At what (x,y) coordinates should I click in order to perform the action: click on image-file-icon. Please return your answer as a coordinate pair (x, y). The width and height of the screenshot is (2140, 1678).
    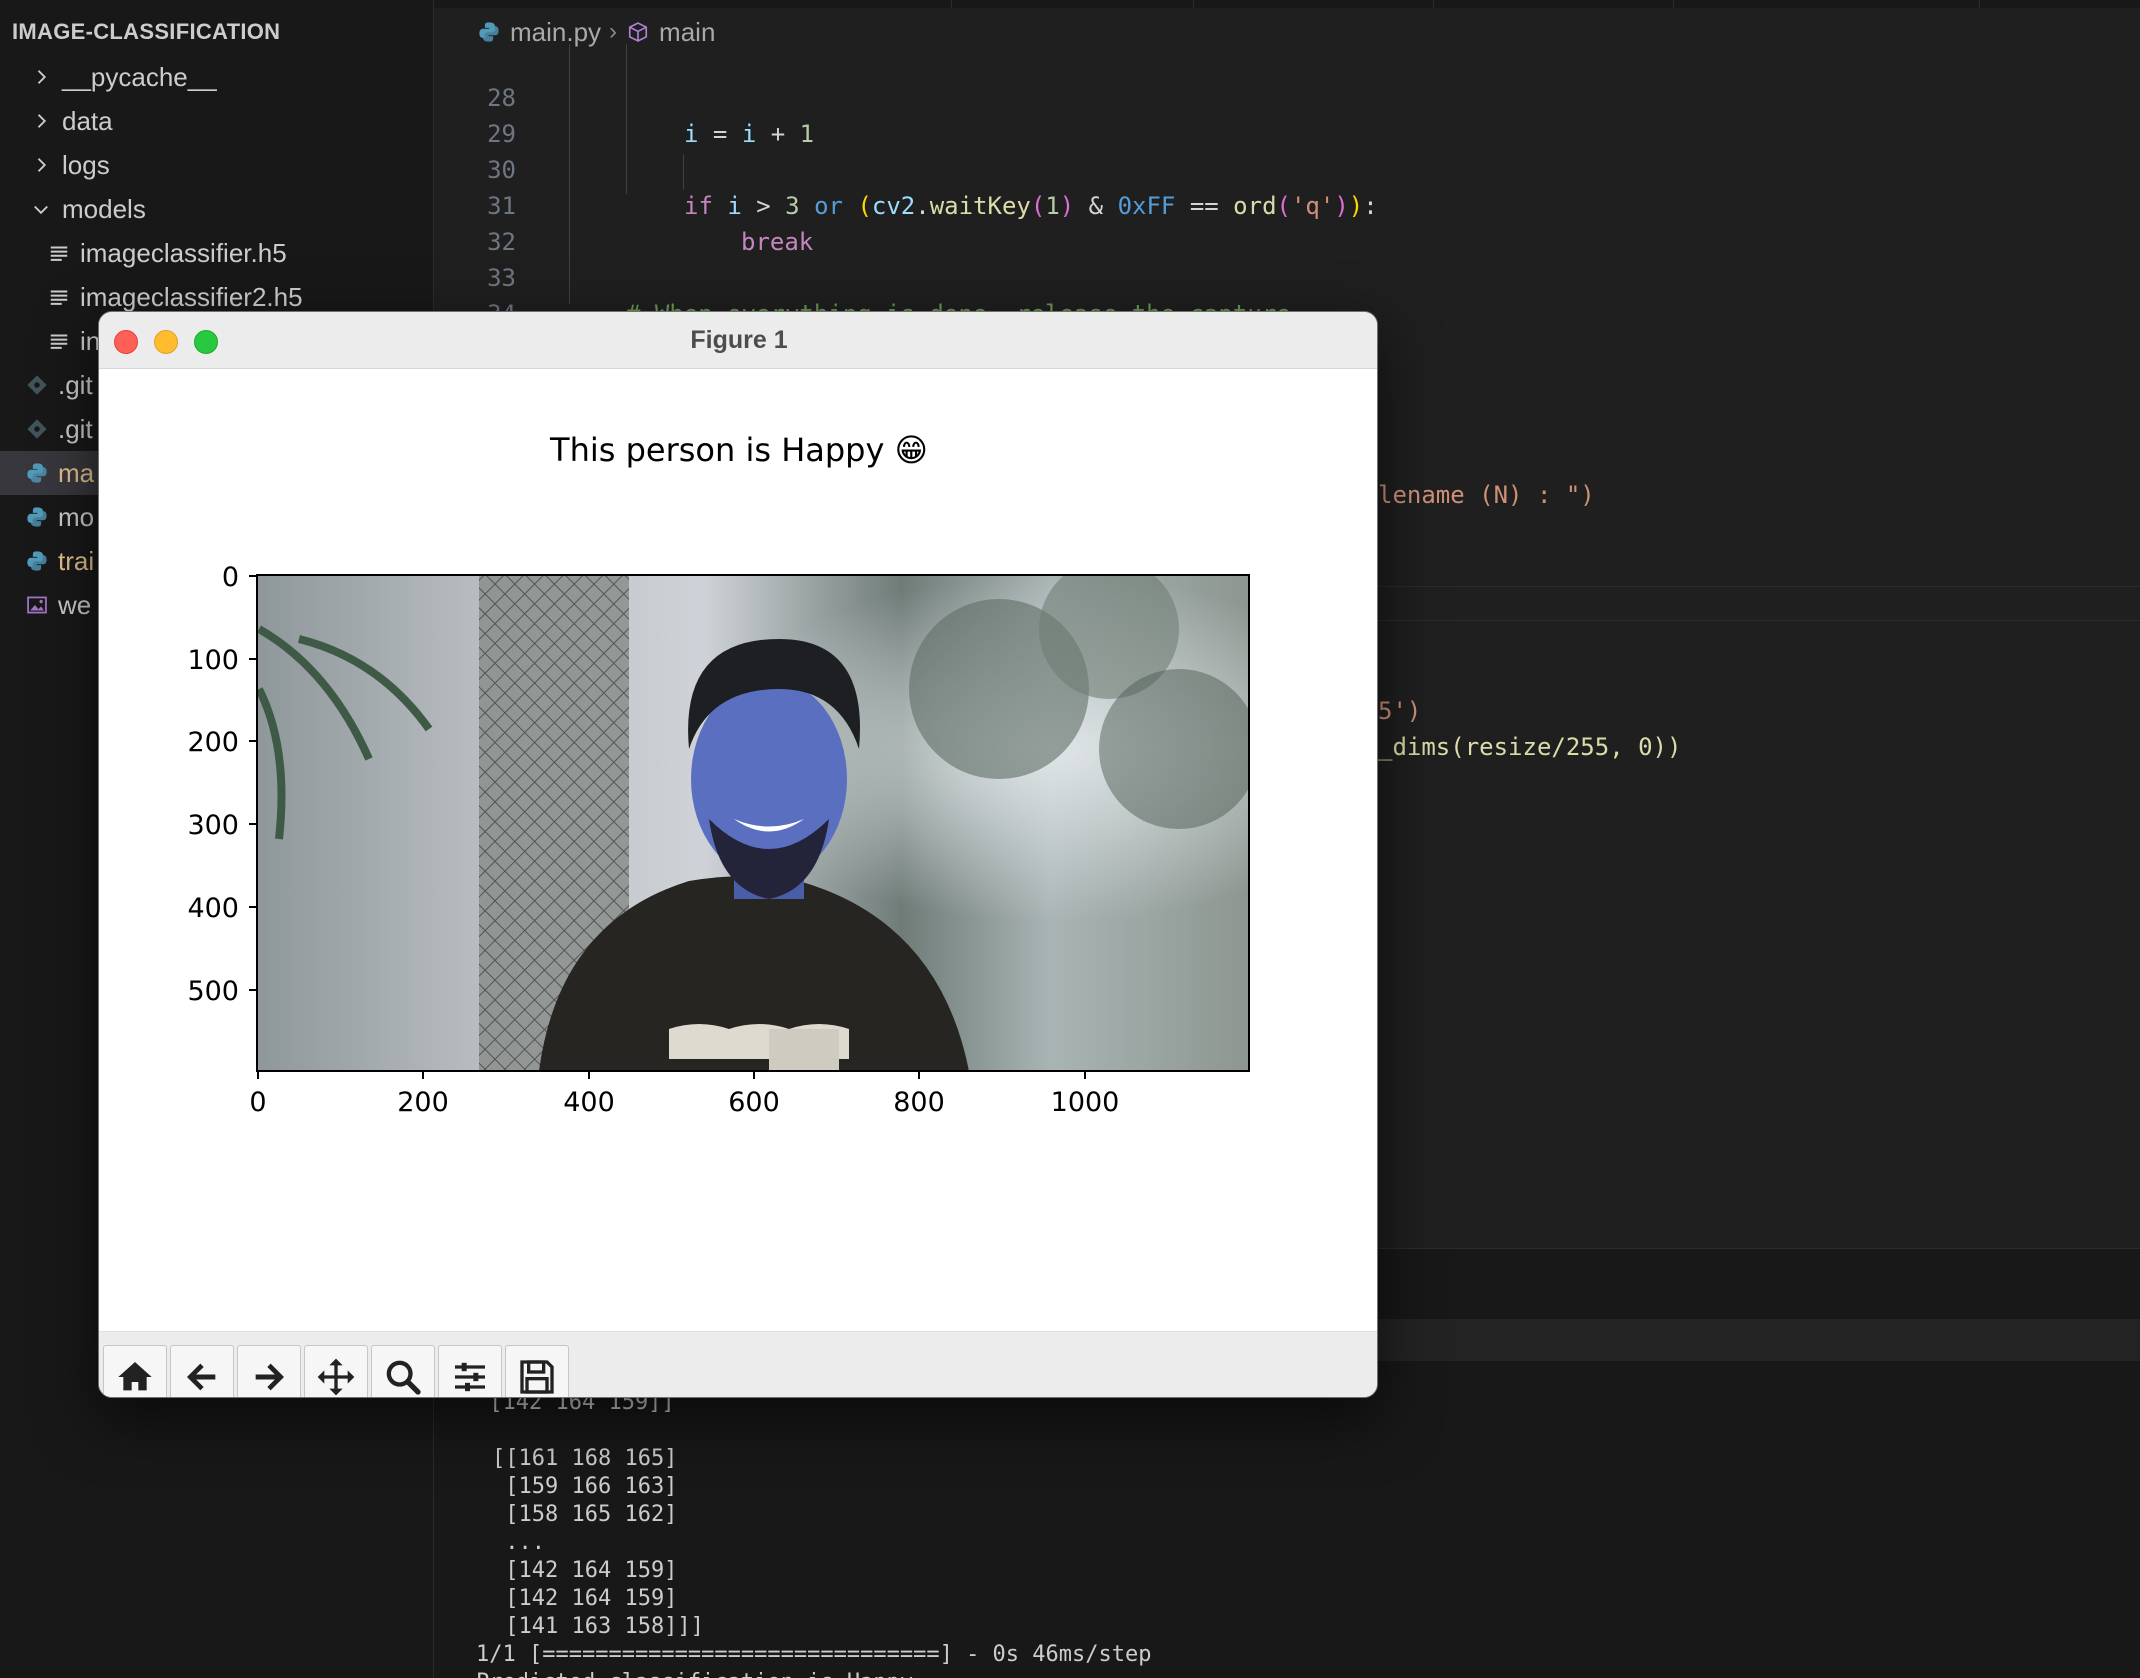
    Looking at the image, I should click on (37, 605).